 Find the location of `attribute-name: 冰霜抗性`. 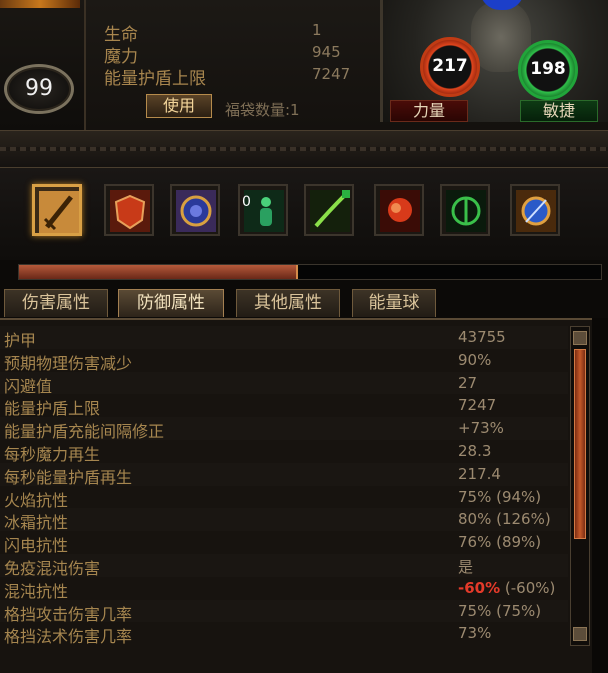

attribute-name: 冰霜抗性 is located at coordinates (36, 523).